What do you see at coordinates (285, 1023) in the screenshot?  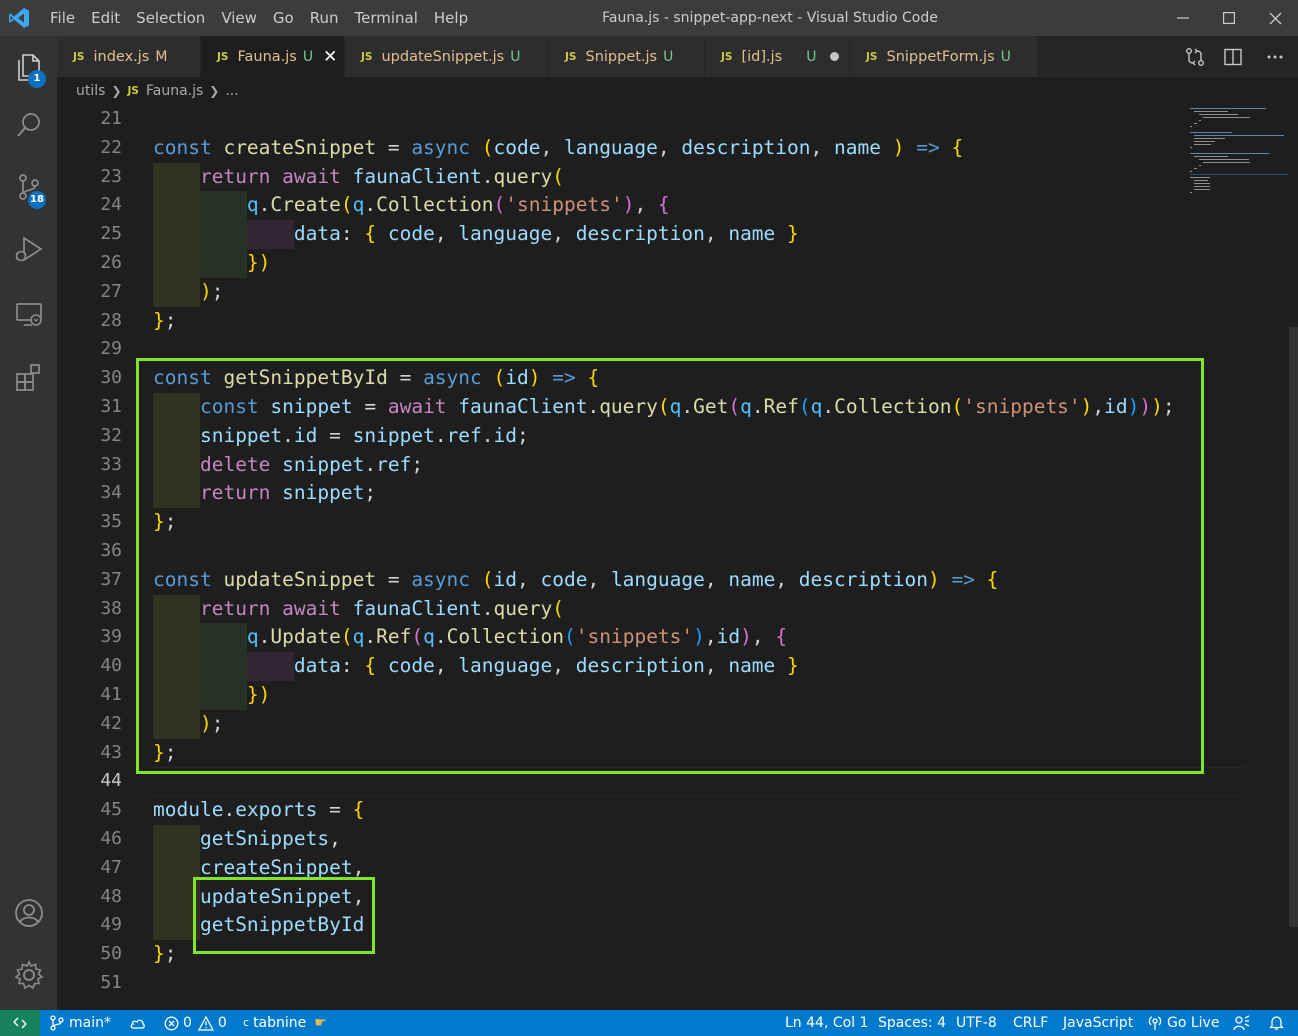 I see `tabnine-button: c tabnine ☛` at bounding box center [285, 1023].